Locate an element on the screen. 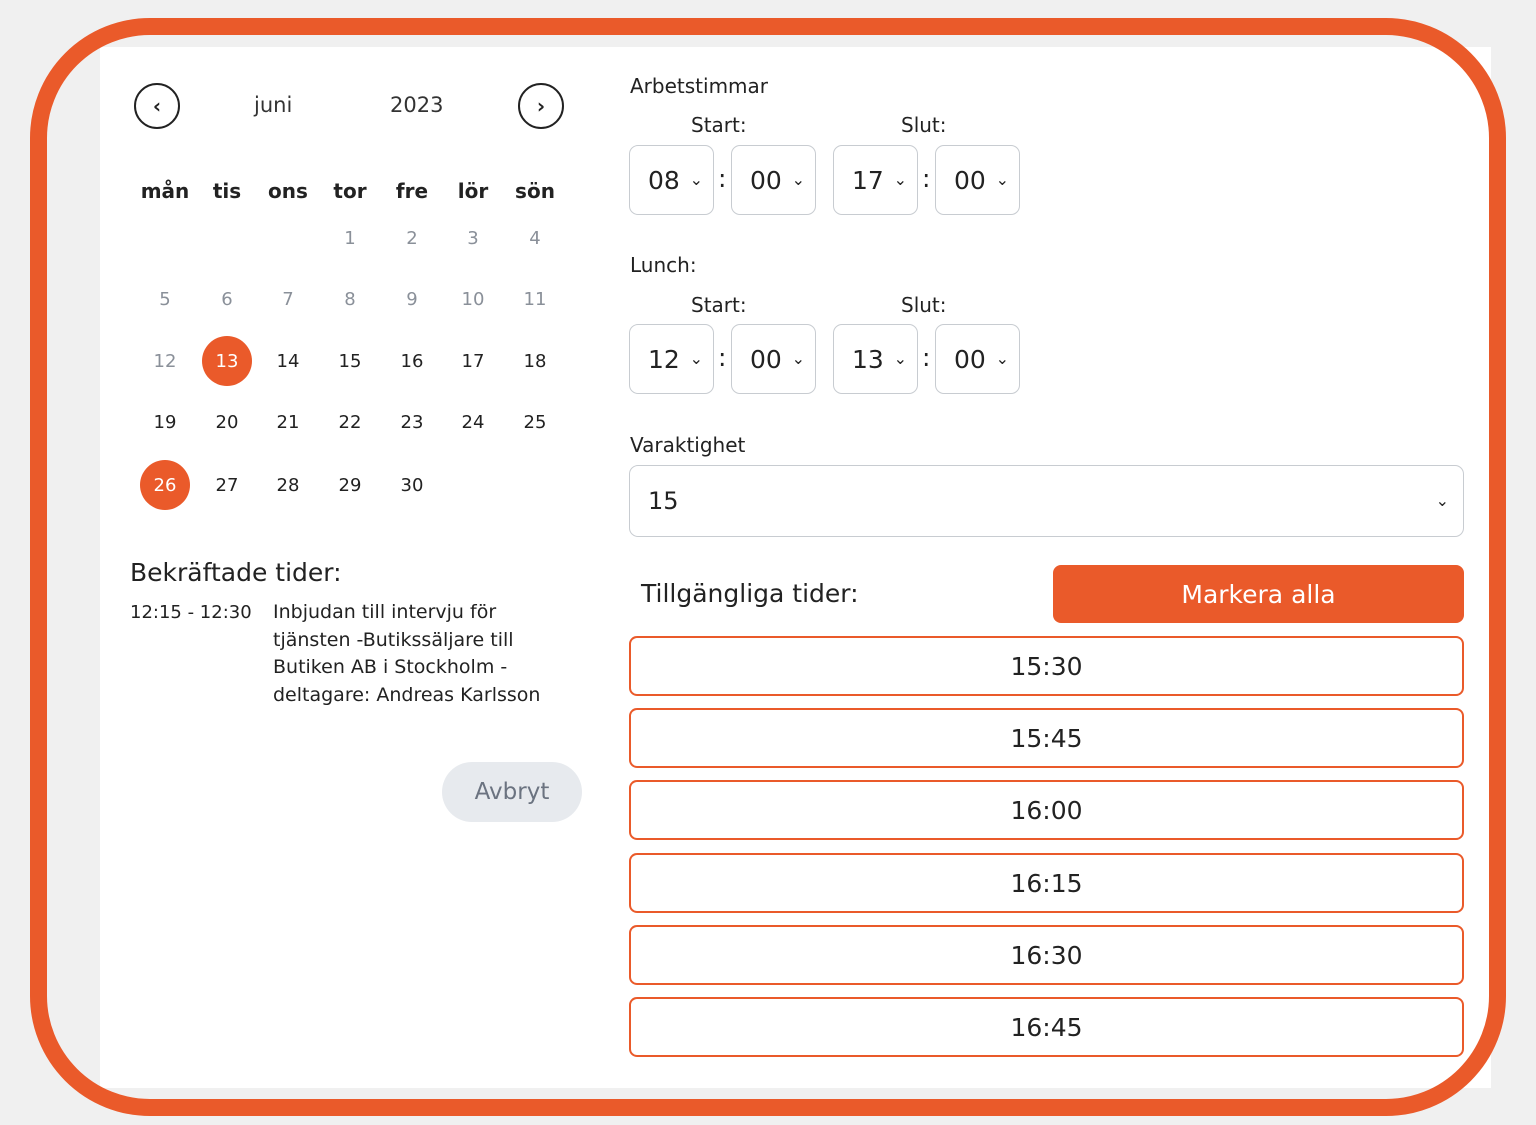  lunch-end-minute-select: 00 ⌄ is located at coordinates (977, 359).